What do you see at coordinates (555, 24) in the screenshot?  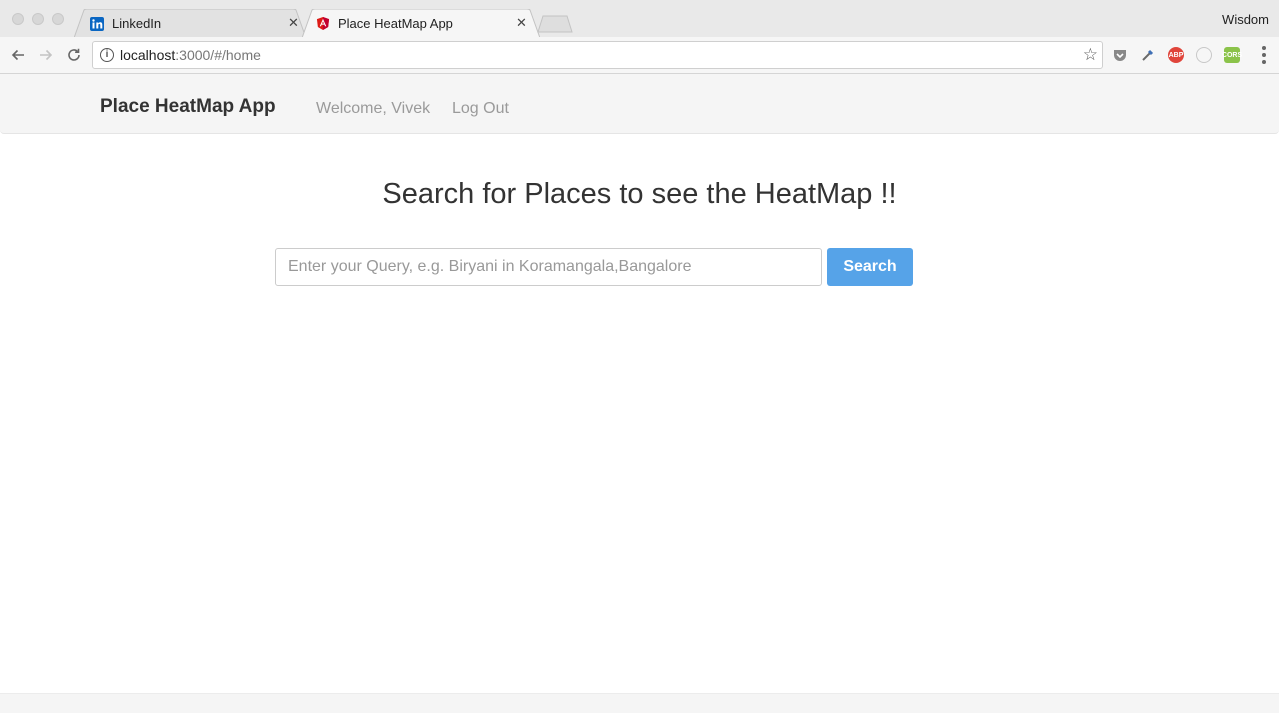 I see `new-tab-button` at bounding box center [555, 24].